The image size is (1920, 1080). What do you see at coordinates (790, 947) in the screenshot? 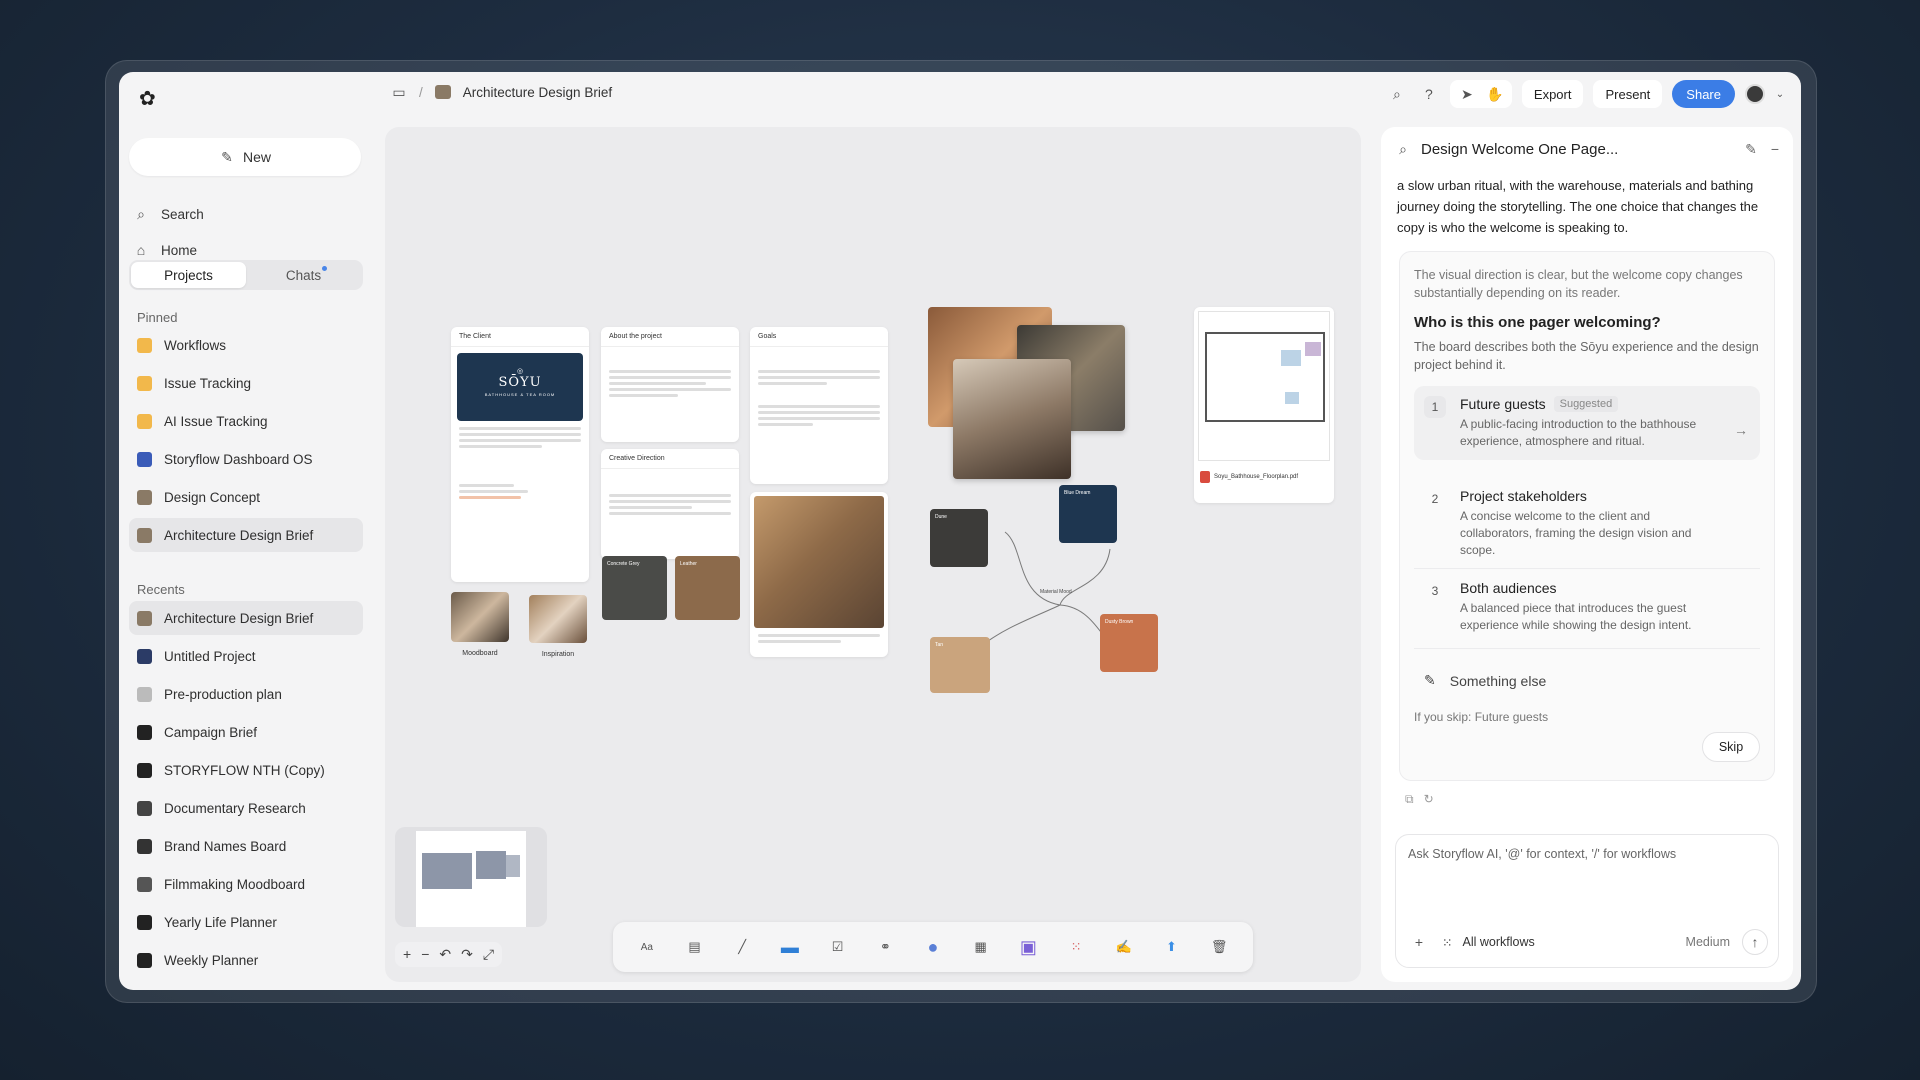
I see `folder-tool-icon: ▬` at bounding box center [790, 947].